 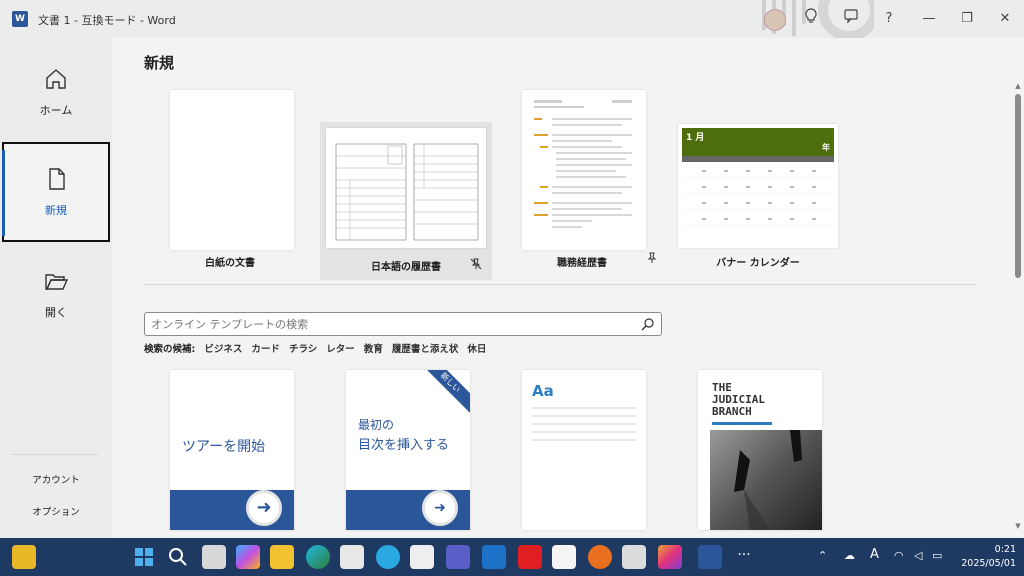 I want to click on vertical-scrollbar: ▲ ▼, so click(x=1018, y=307).